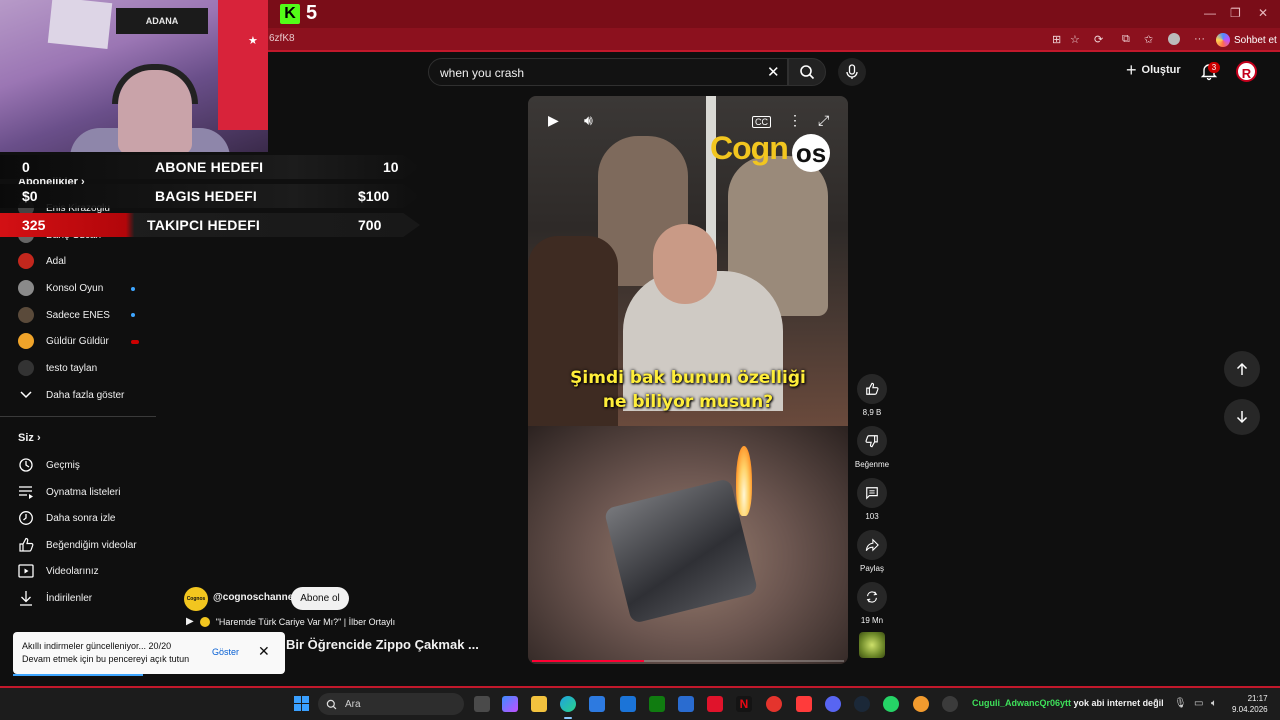 The height and width of the screenshot is (720, 1280). Describe the element at coordinates (657, 704) in the screenshot. I see `xbox-icon` at that location.